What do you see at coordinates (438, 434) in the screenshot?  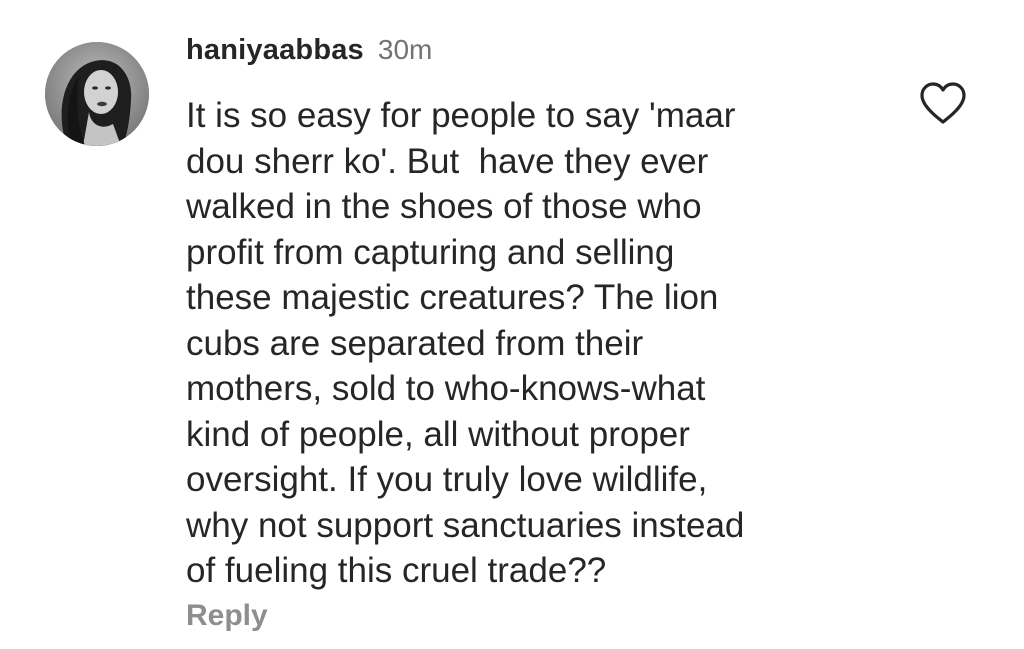 I see `comment-text-line: kind of people, all without proper` at bounding box center [438, 434].